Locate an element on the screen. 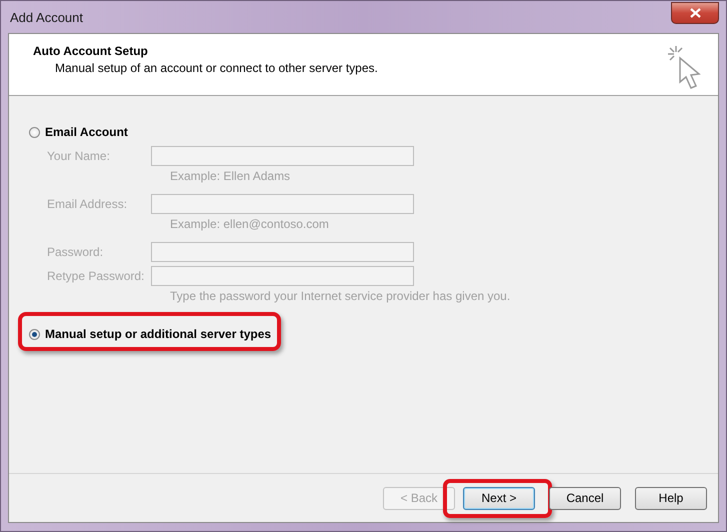  radio-option: Manual setup or additional server types is located at coordinates (150, 334).